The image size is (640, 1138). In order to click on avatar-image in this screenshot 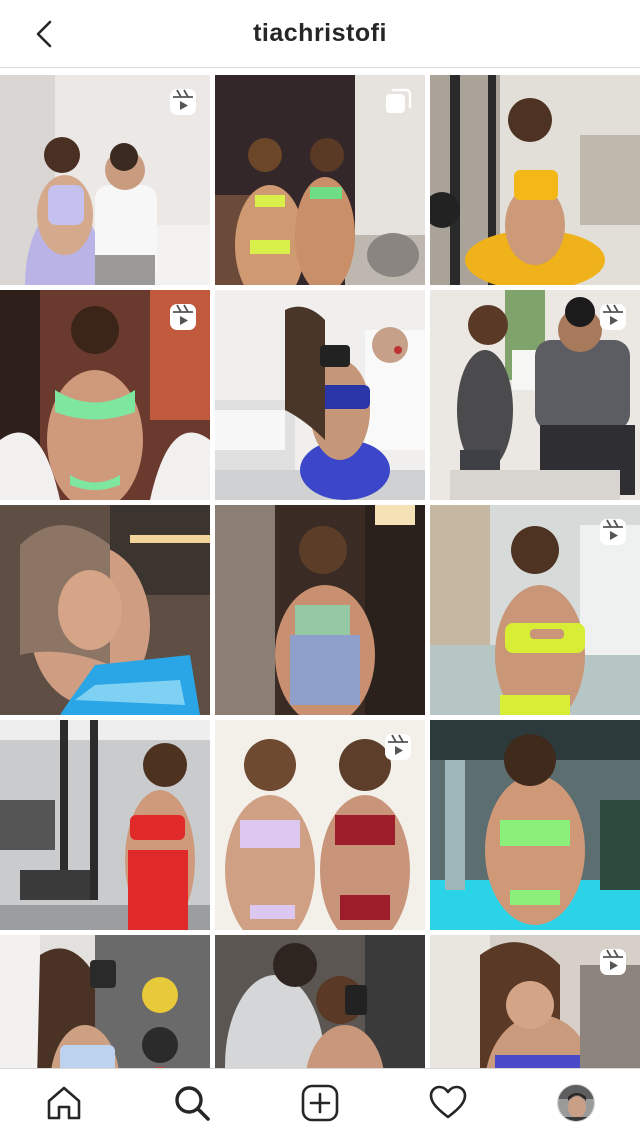, I will do `click(576, 1103)`.